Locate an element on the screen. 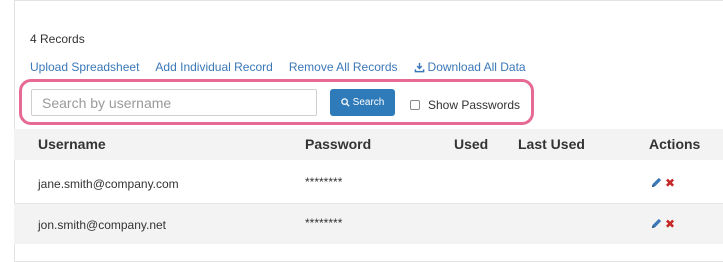  download-icon is located at coordinates (419, 67).